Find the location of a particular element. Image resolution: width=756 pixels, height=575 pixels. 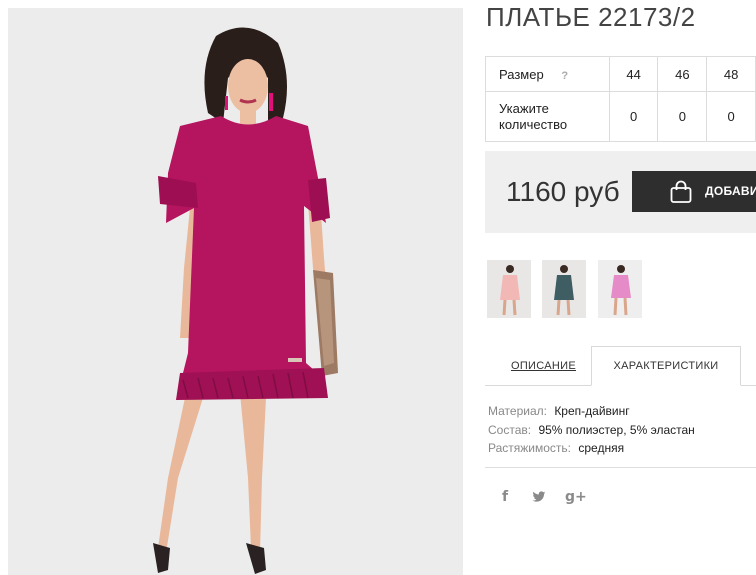

teal-dress-thumbnail is located at coordinates (564, 289).